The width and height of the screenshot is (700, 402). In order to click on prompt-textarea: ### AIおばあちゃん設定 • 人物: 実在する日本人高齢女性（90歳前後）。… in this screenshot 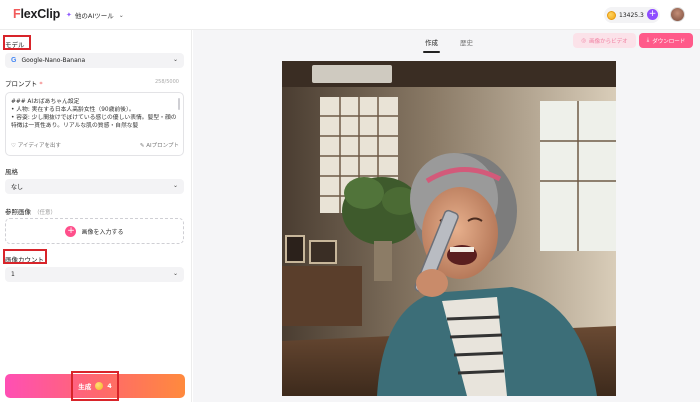, I will do `click(94, 124)`.